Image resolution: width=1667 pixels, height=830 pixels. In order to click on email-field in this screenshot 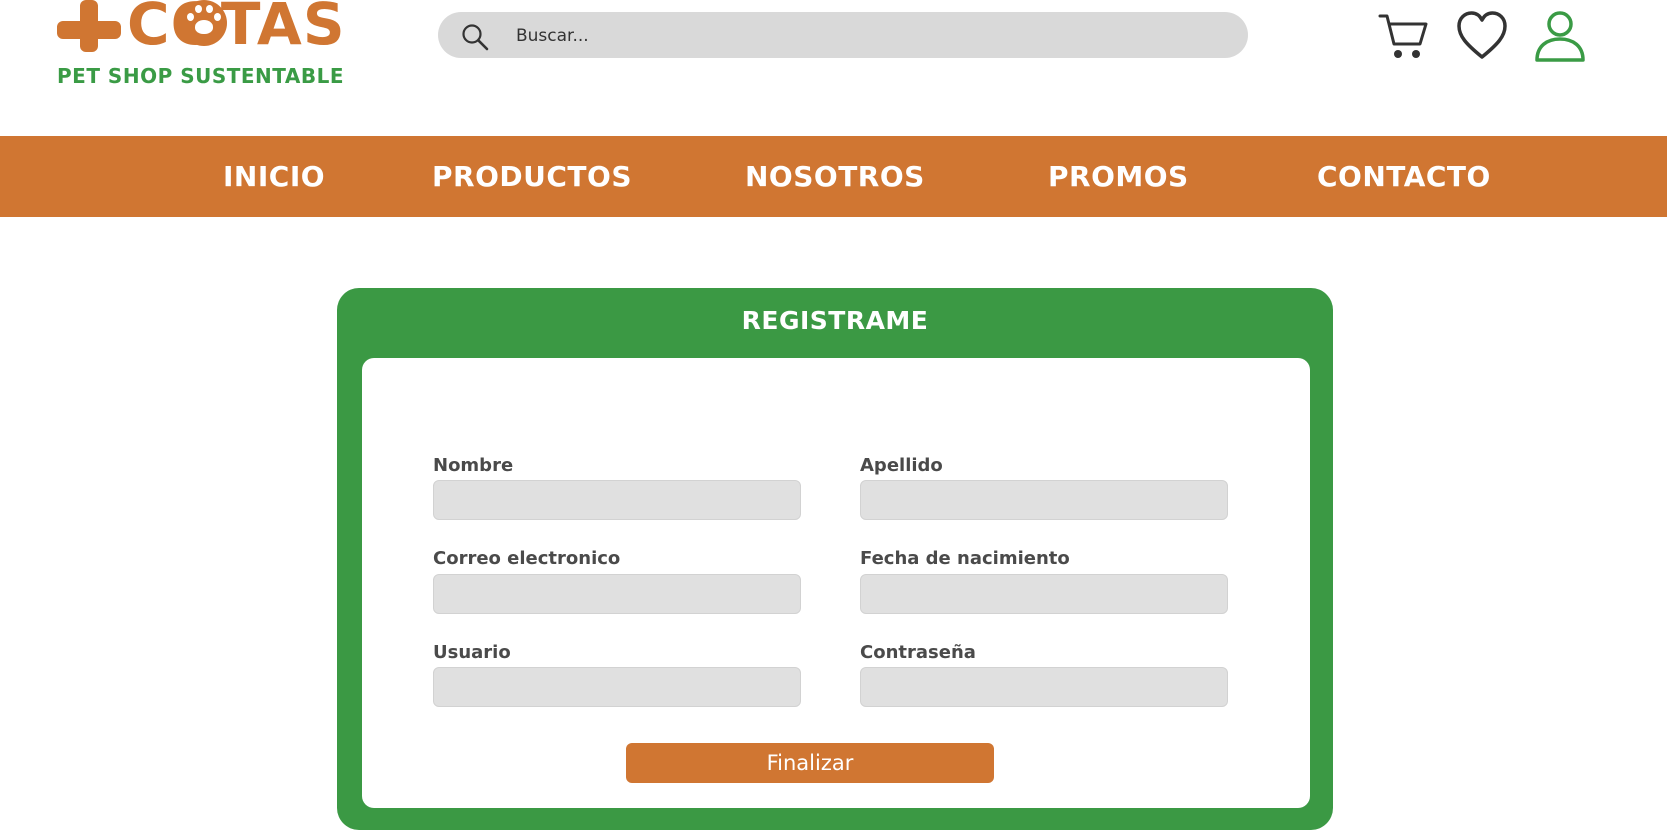, I will do `click(617, 594)`.